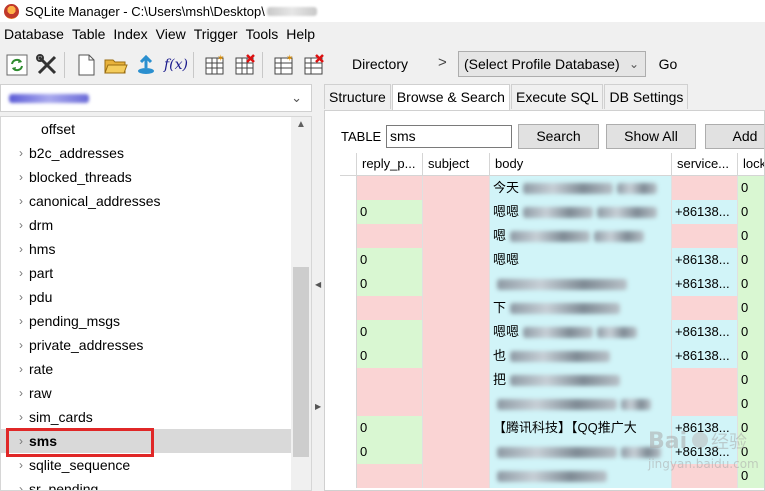 This screenshot has height=491, width=765. I want to click on table-row: 0 【腾讯科技】【QQ推广大 +86138... 0, so click(552, 428).